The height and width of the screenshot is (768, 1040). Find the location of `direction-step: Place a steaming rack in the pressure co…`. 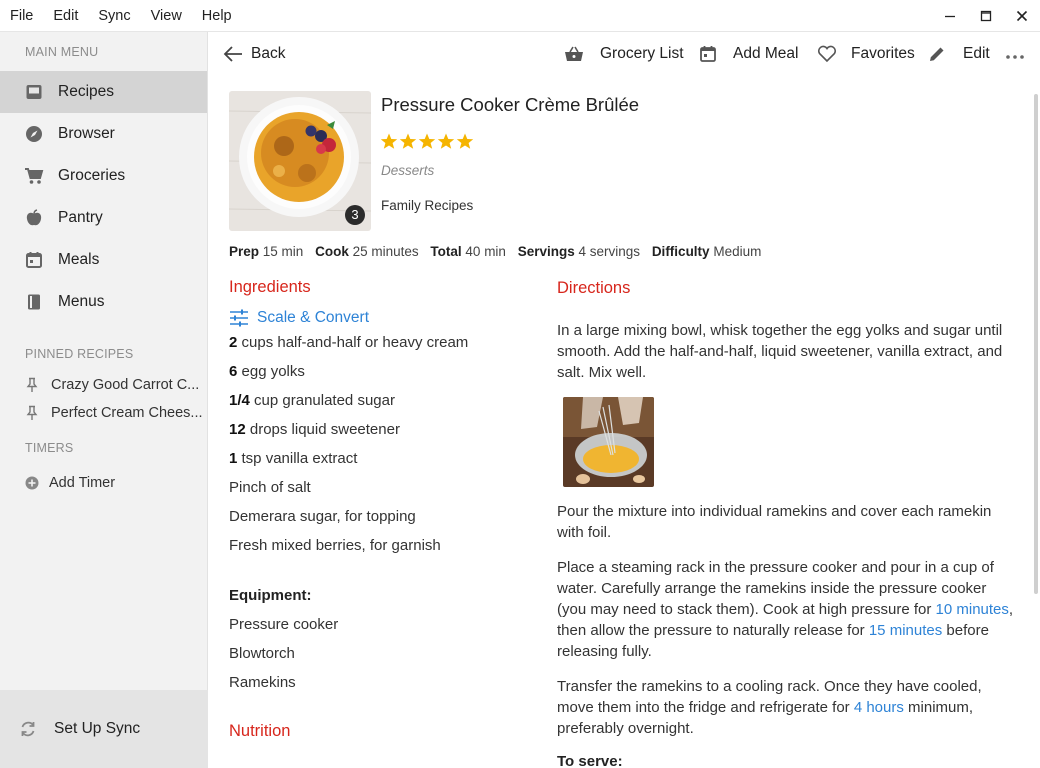

direction-step: Place a steaming rack in the pressure co… is located at coordinates (785, 609).